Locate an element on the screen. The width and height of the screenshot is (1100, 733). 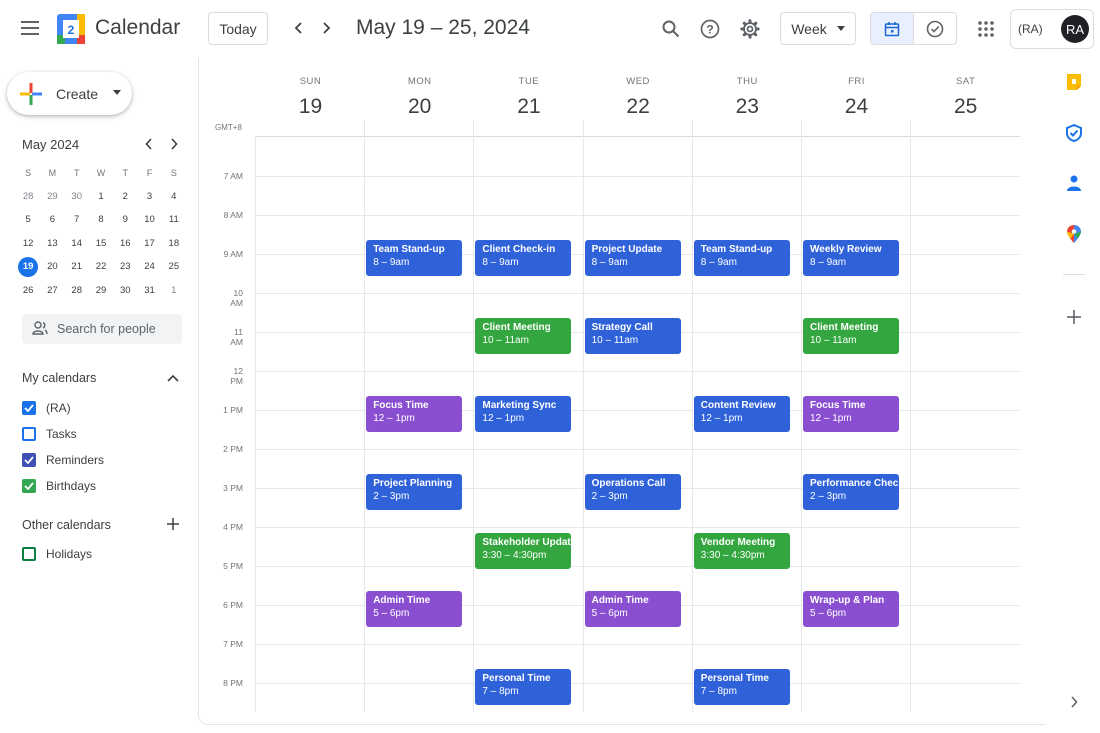
my-calendars-heading: My calendars is located at coordinates (59, 378).